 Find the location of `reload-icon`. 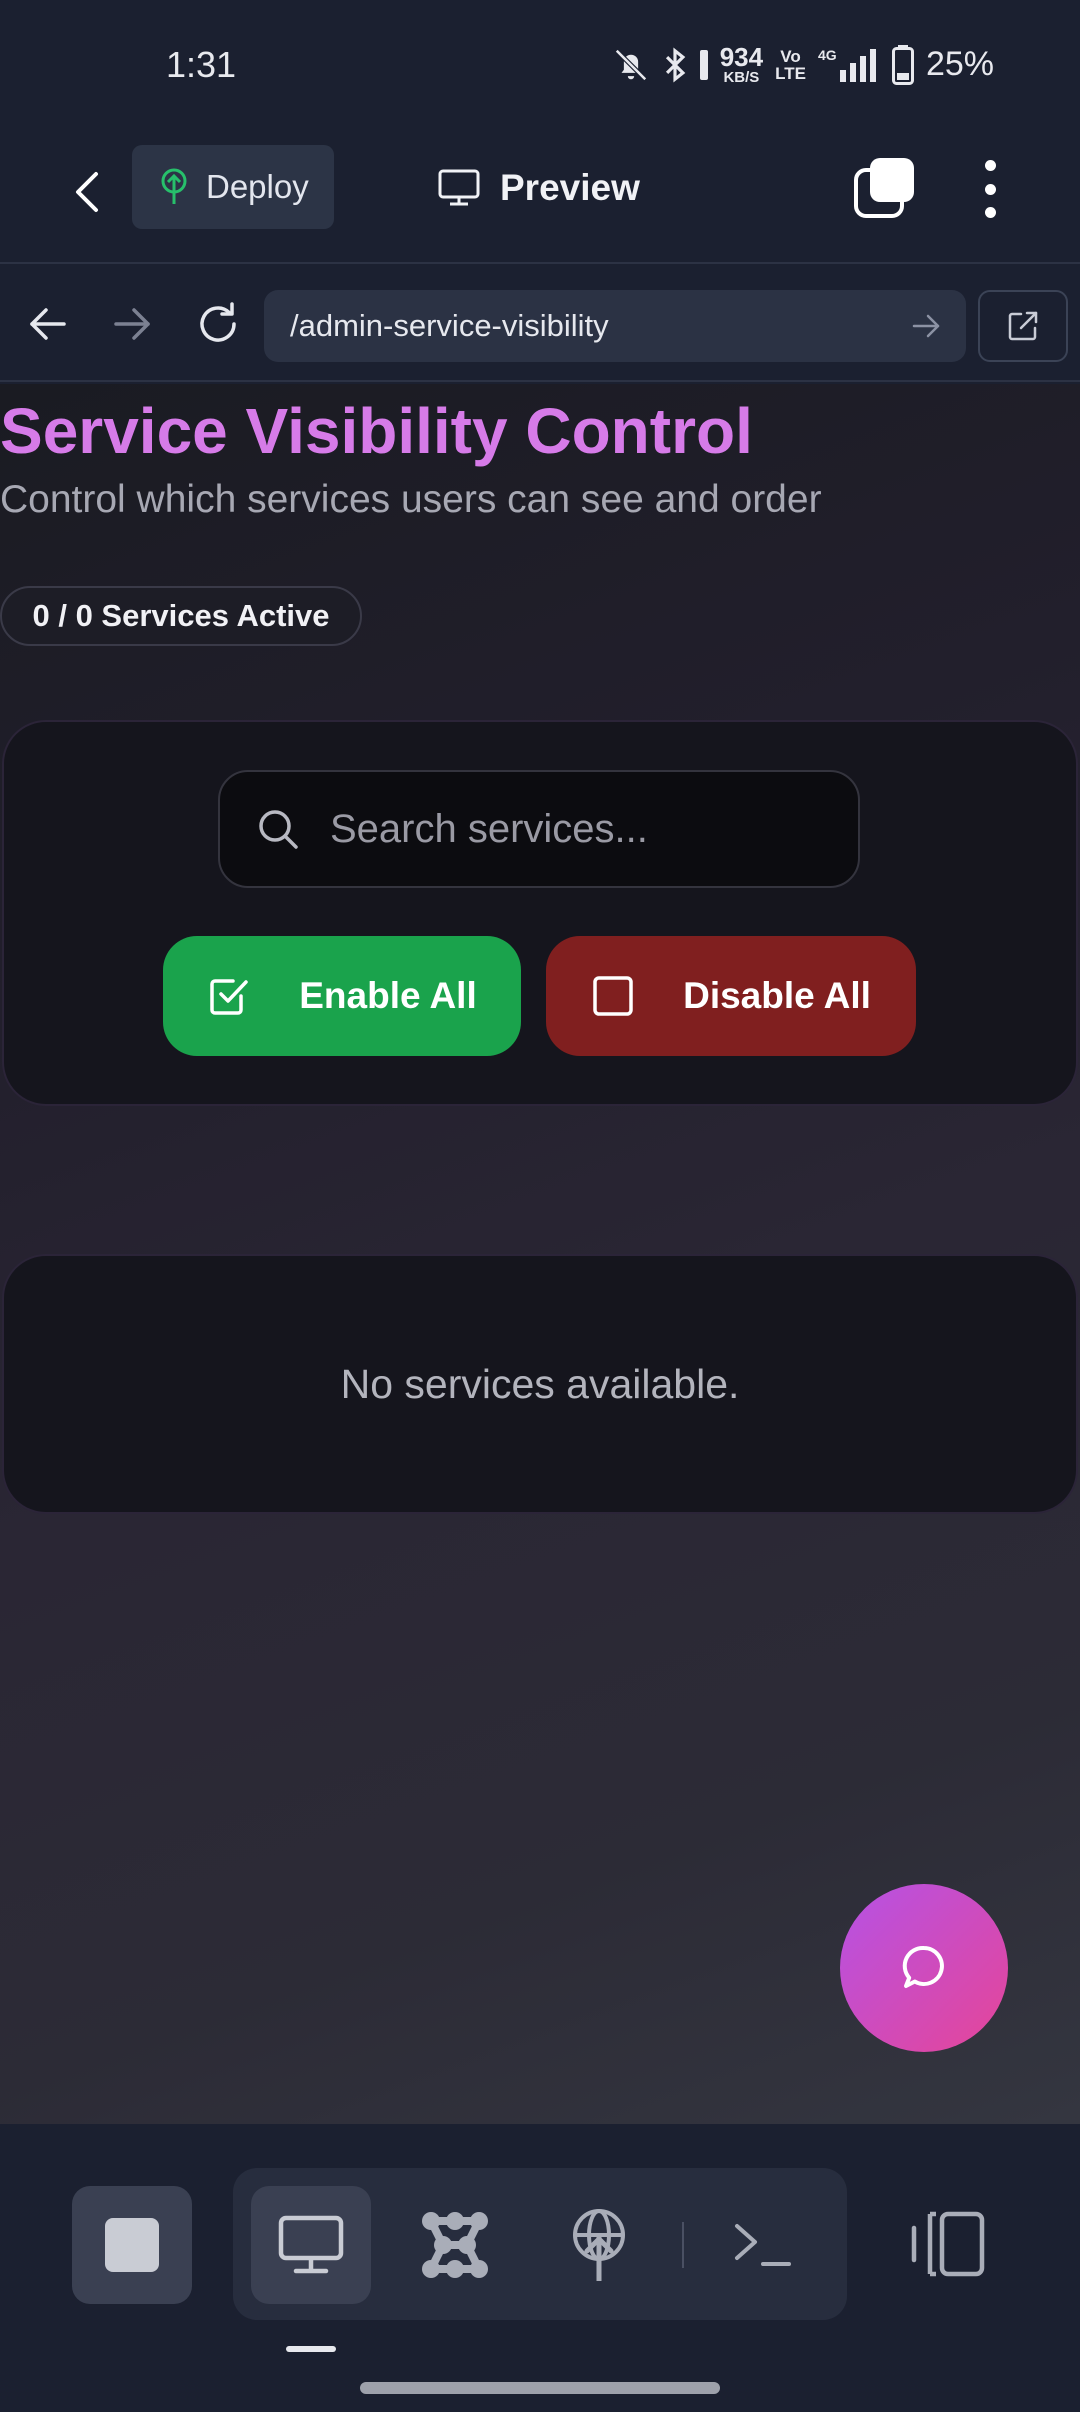

reload-icon is located at coordinates (218, 324).